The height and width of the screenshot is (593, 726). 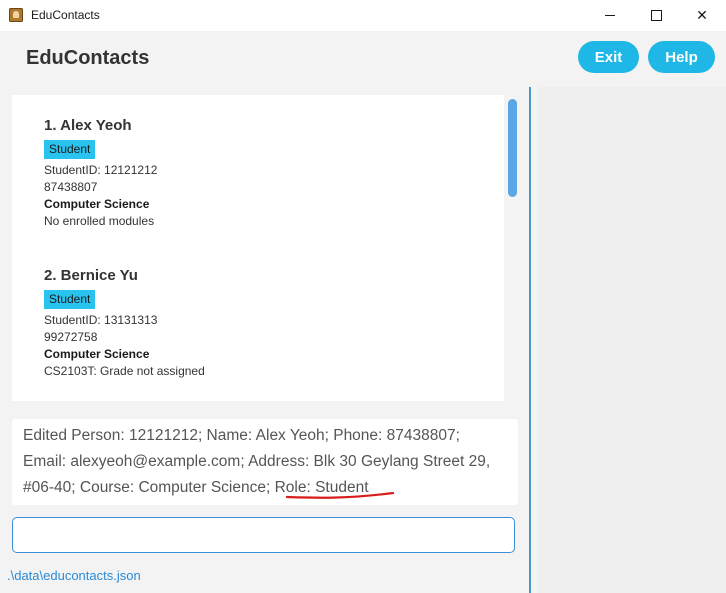 I want to click on close-icon: ✕, so click(x=702, y=15).